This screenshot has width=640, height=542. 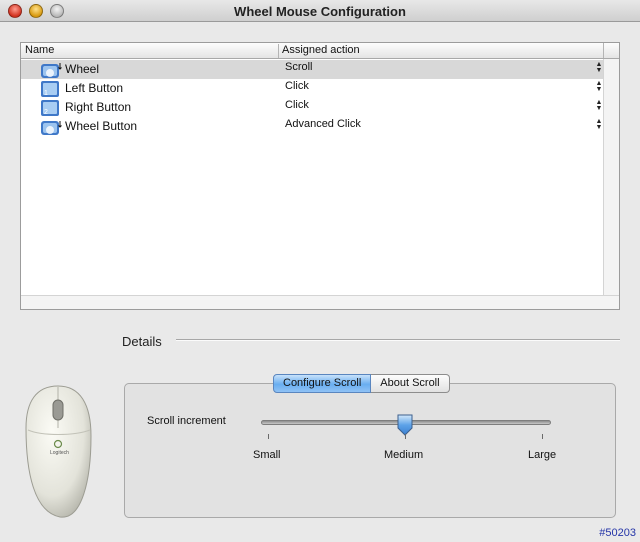 I want to click on assigned-action-popup: Advanced Click, so click(x=323, y=124).